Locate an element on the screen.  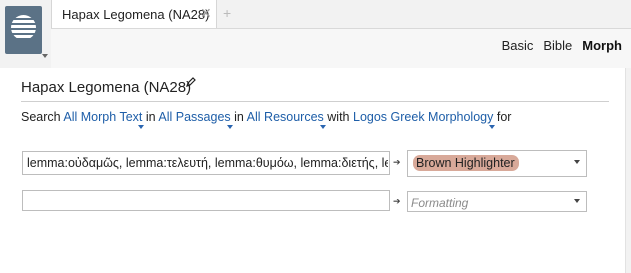
with-label: with is located at coordinates (338, 117).